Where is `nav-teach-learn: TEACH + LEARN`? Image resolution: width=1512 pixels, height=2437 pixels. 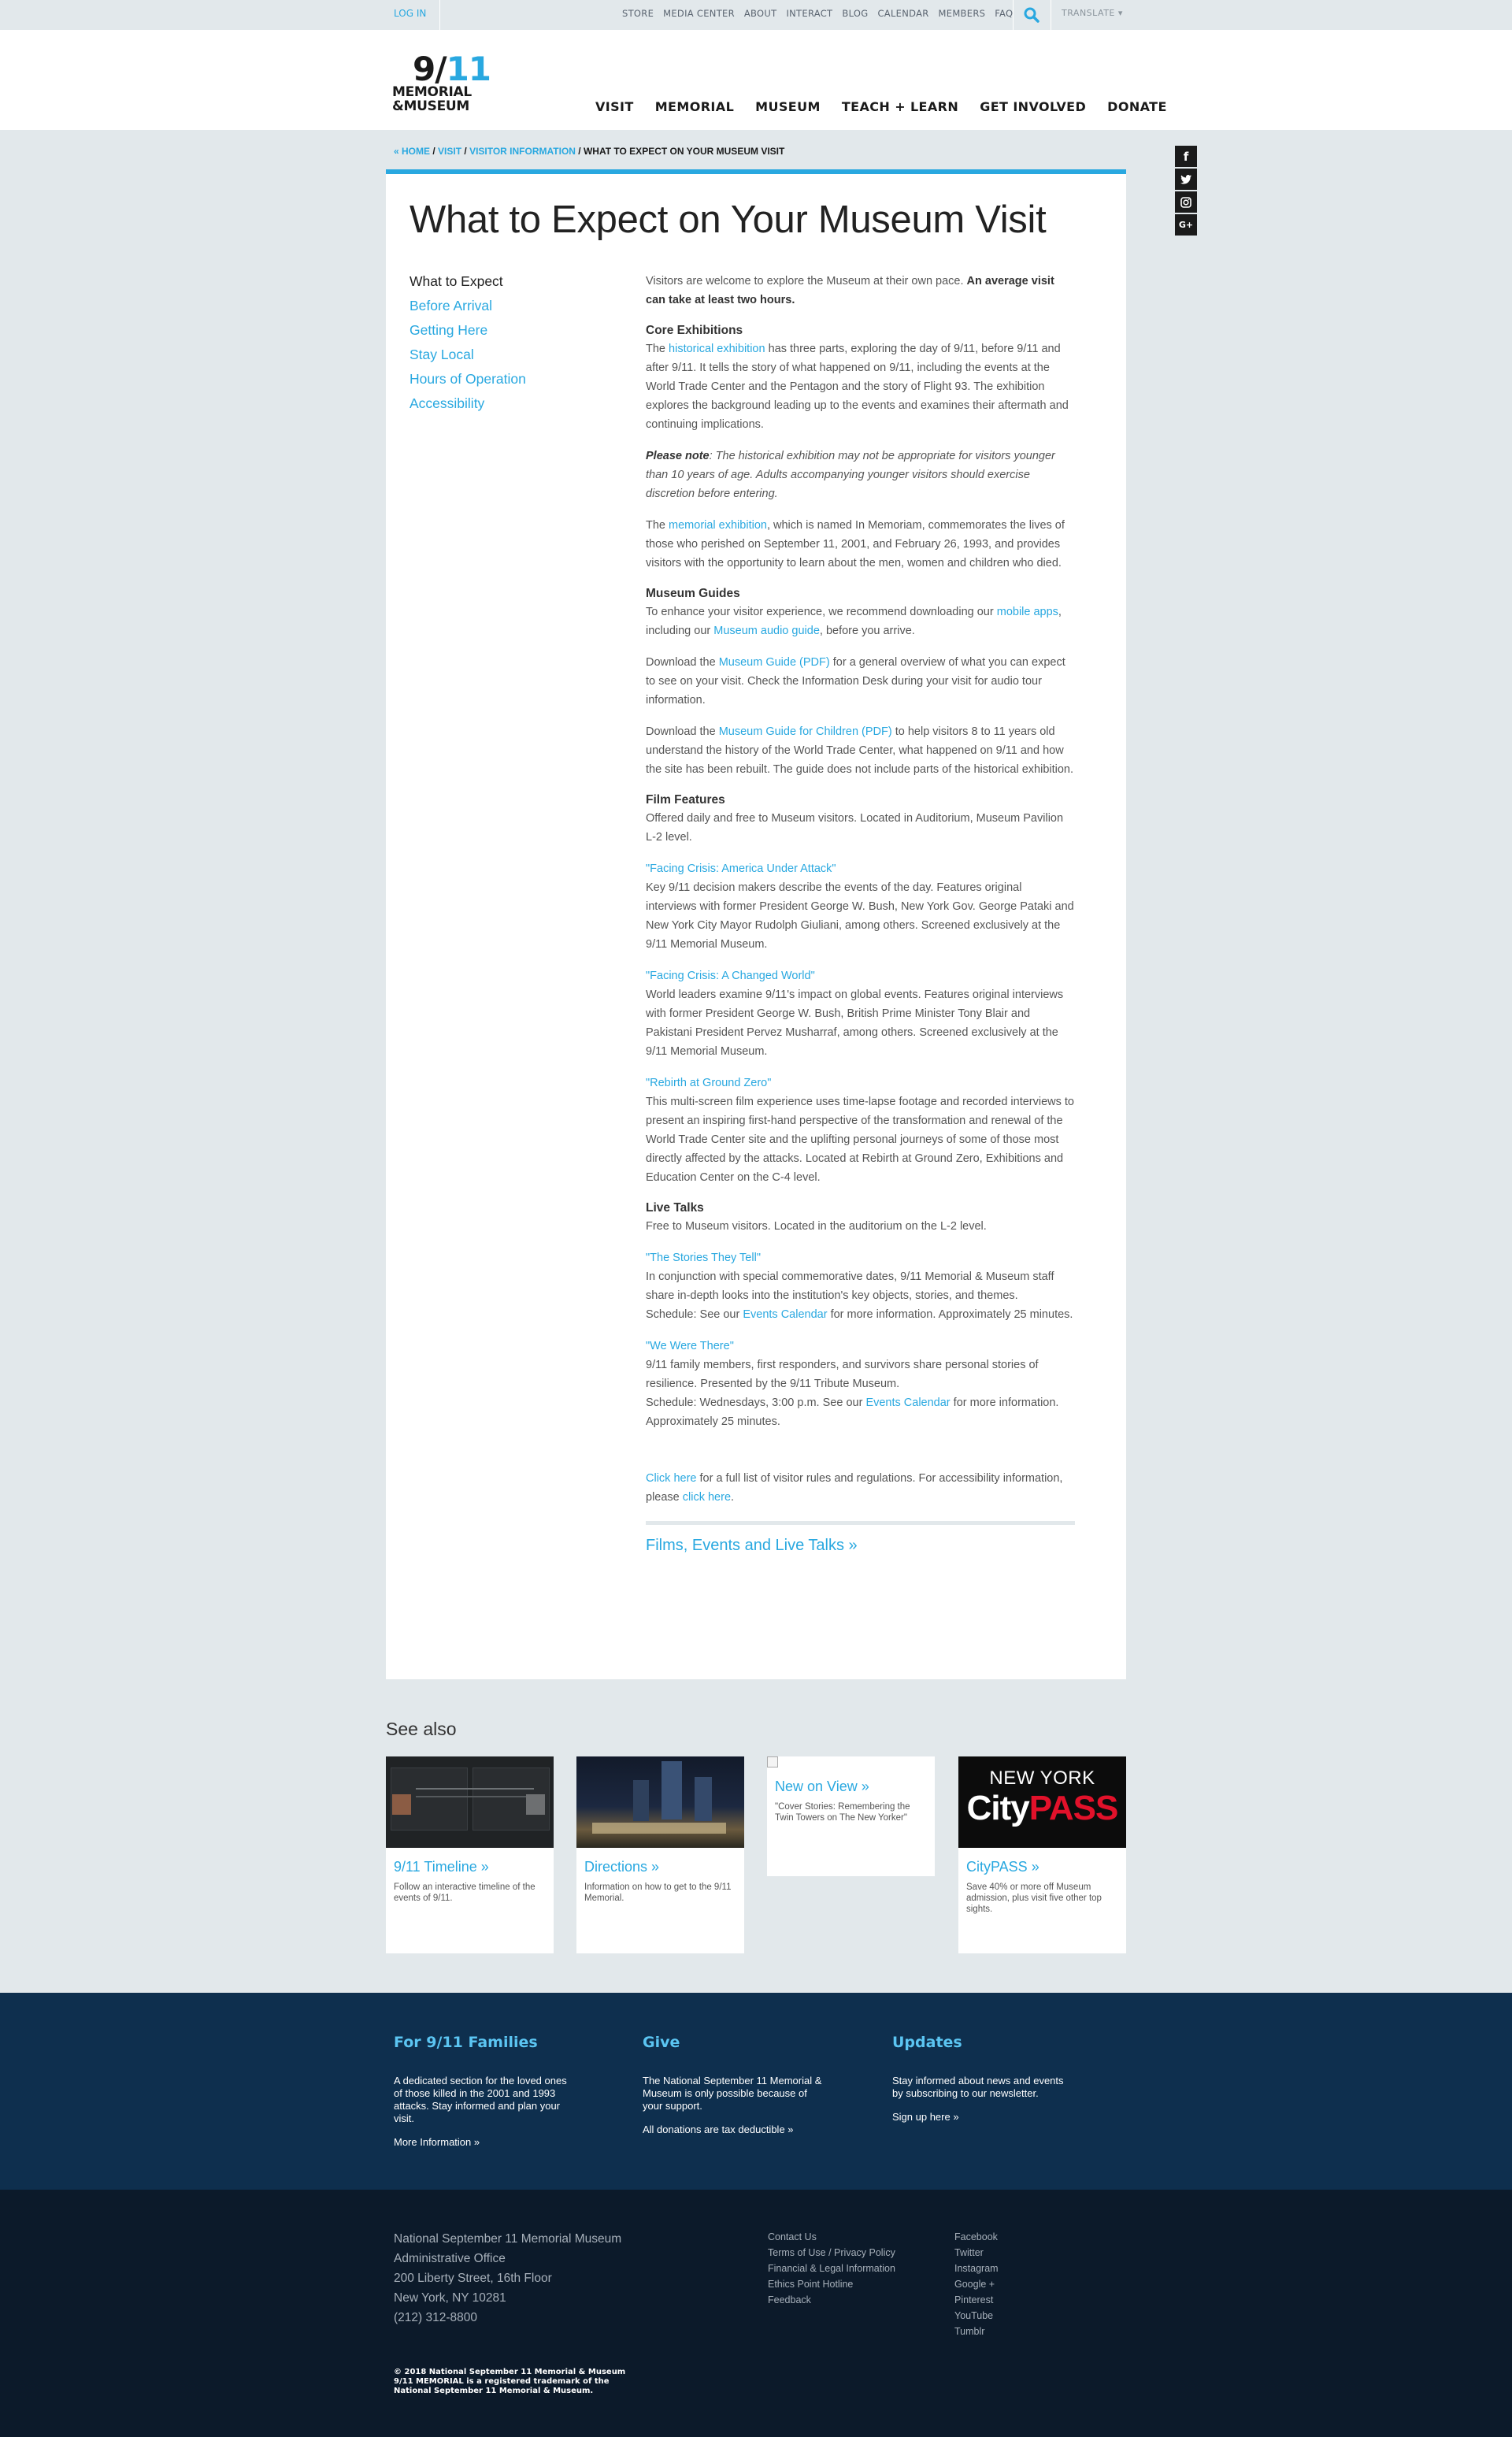
nav-teach-learn: TEACH + LEARN is located at coordinates (900, 106).